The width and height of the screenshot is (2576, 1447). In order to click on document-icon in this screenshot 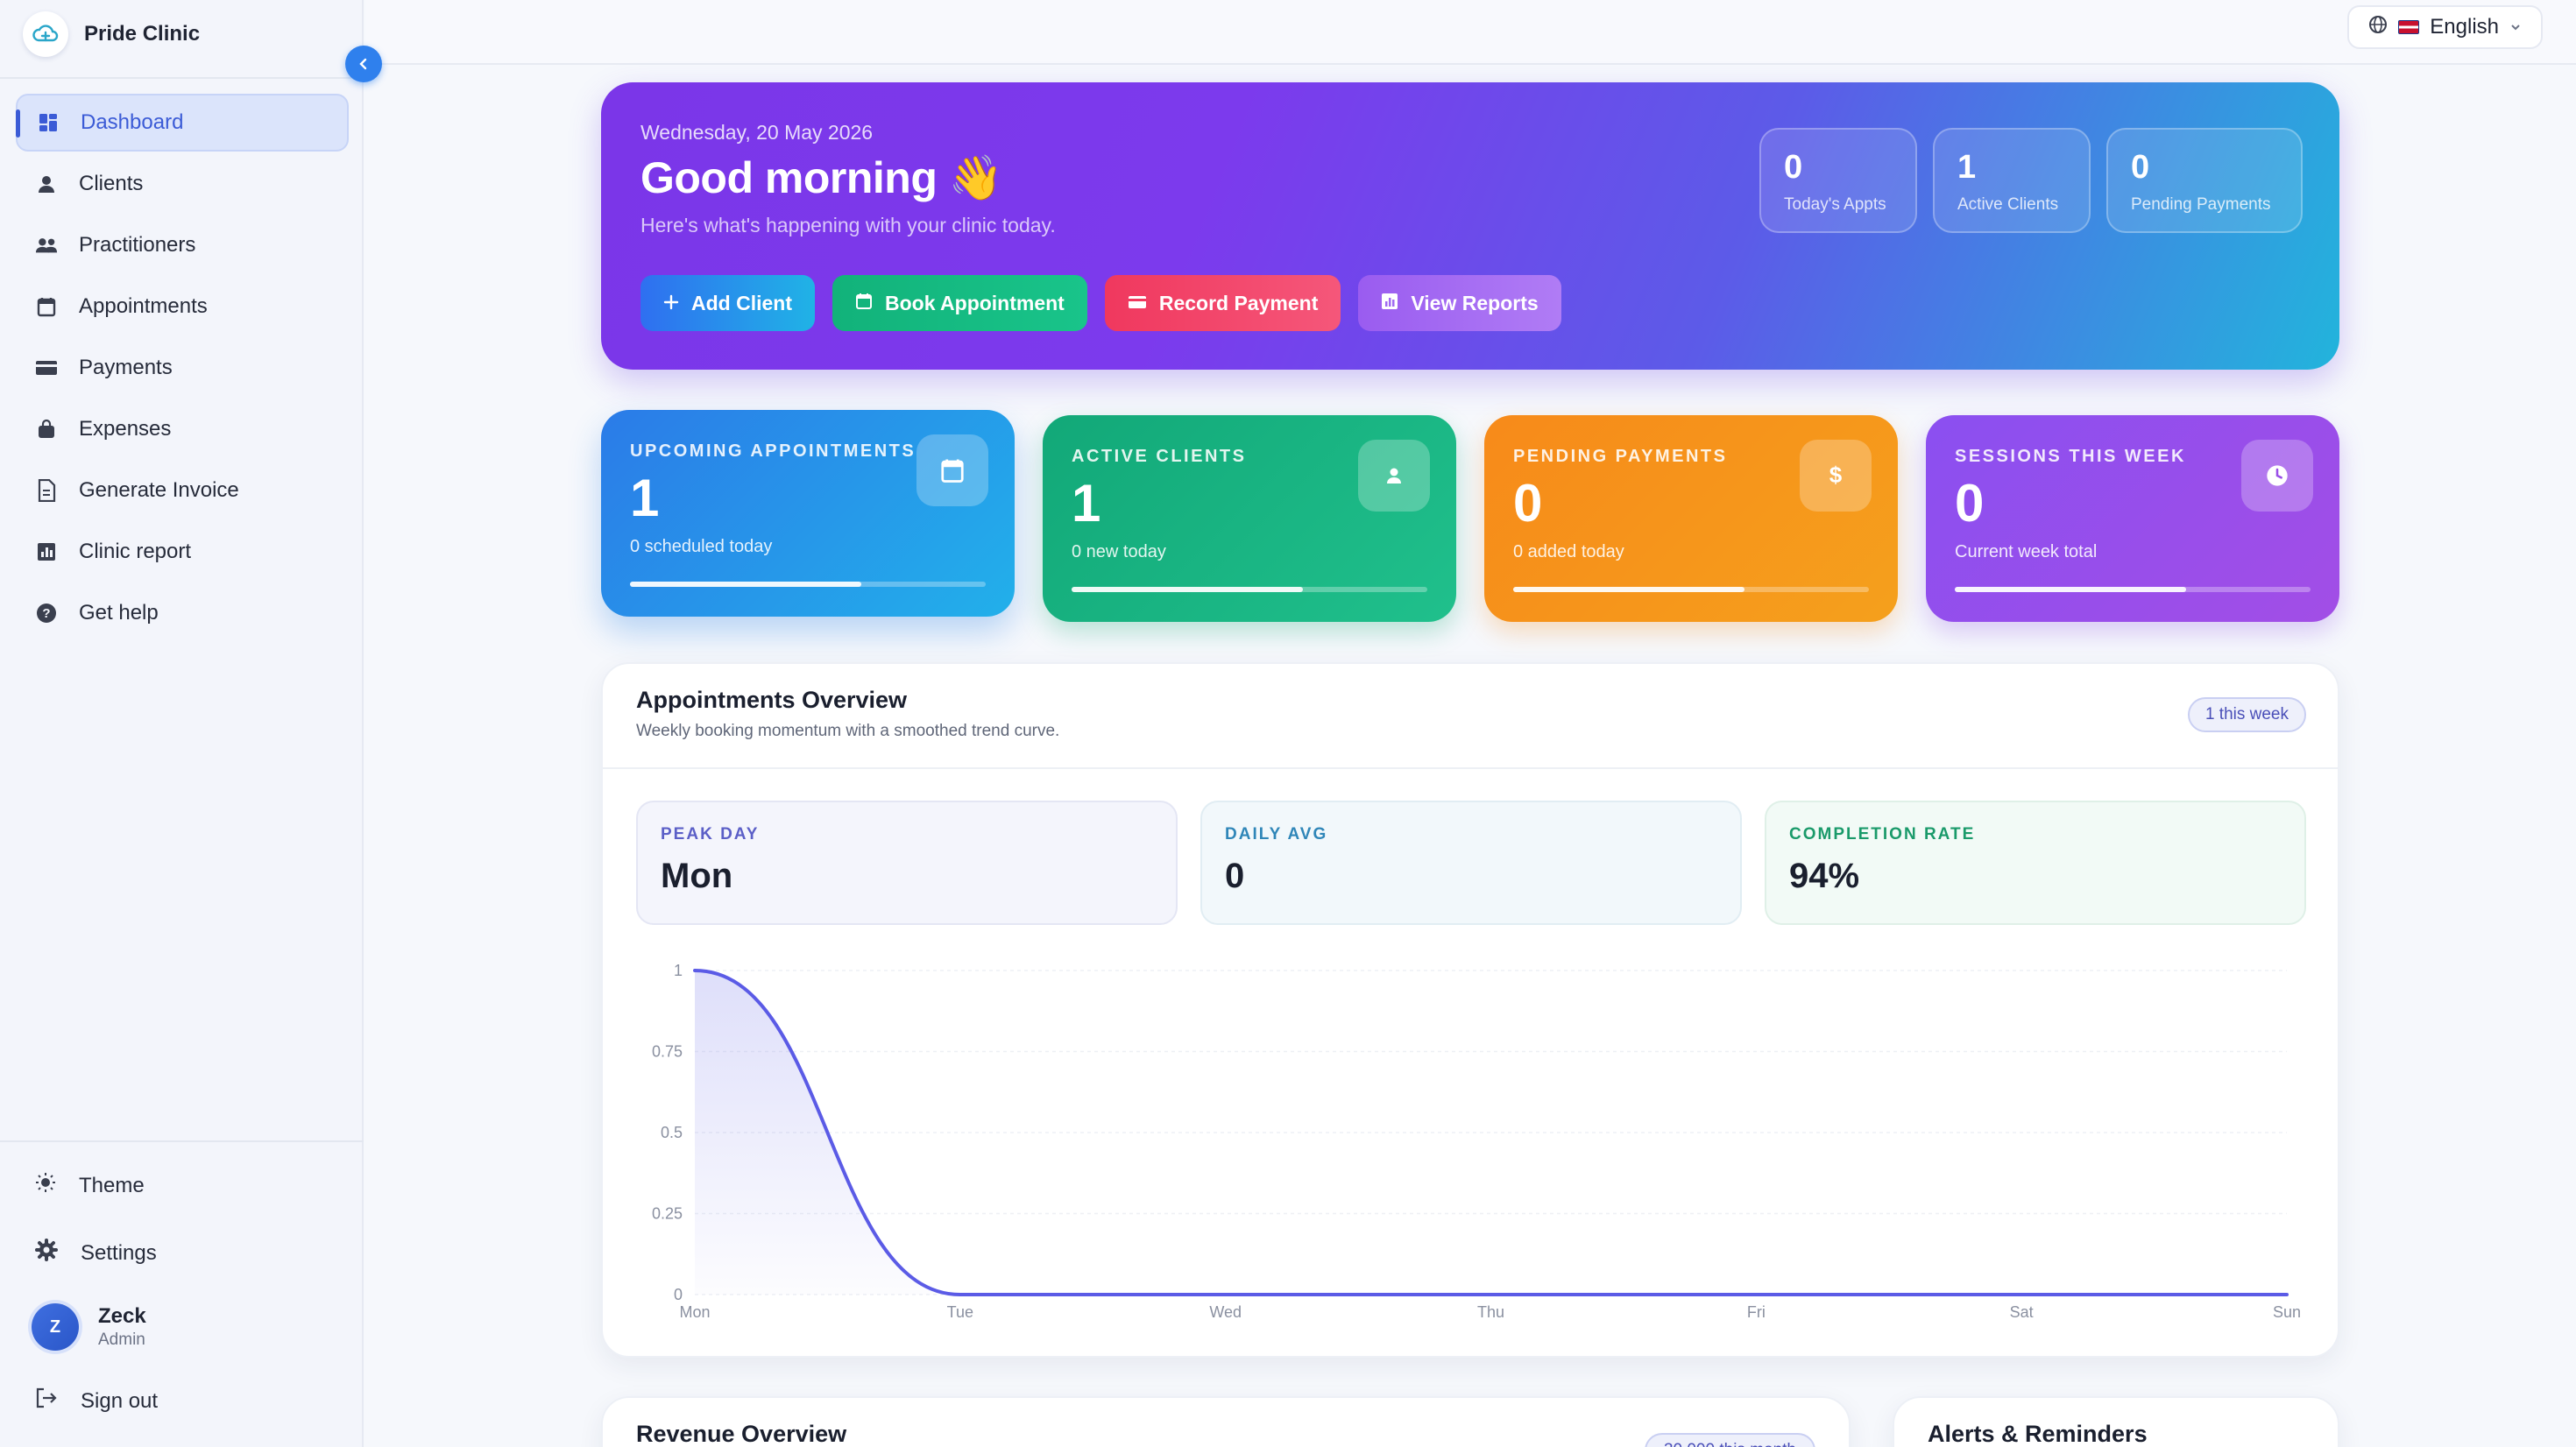, I will do `click(46, 490)`.